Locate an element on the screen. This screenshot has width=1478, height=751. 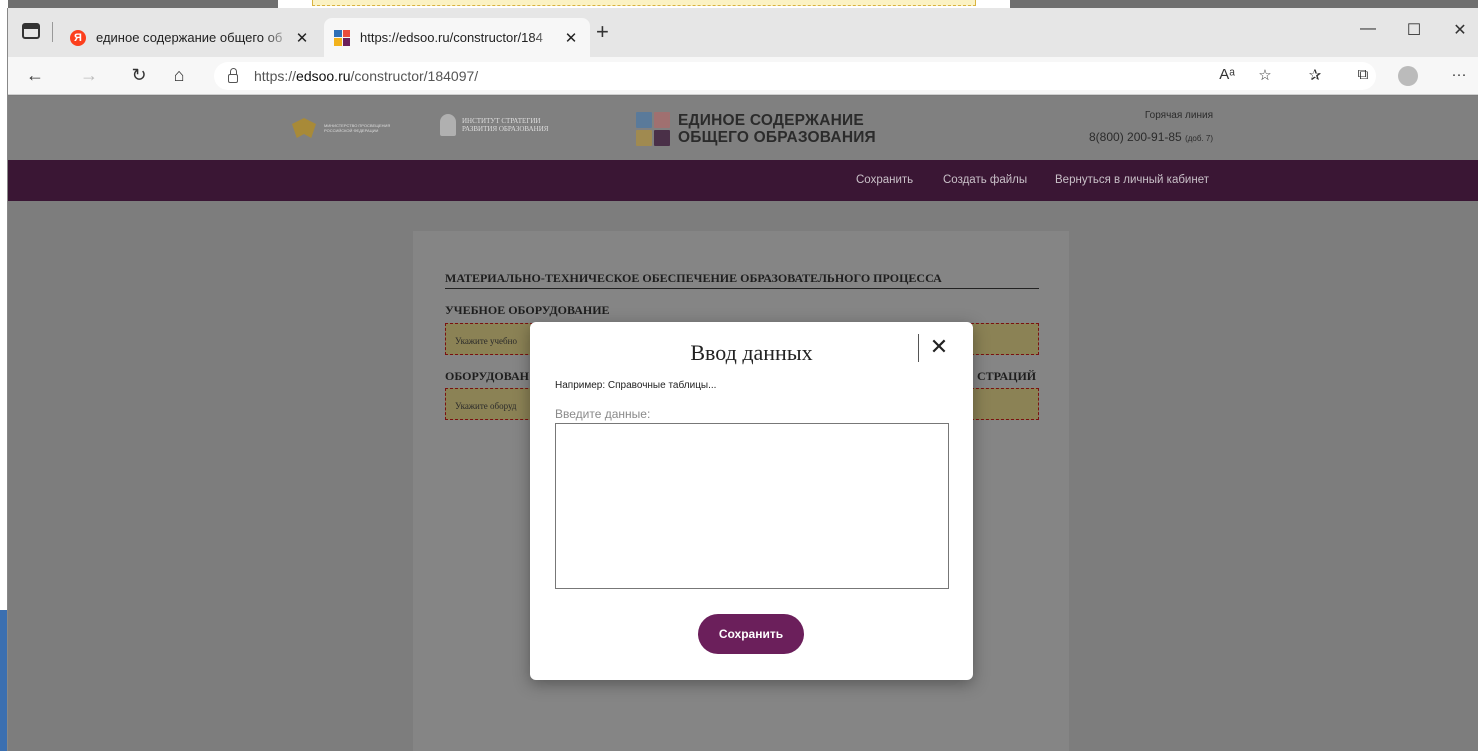
edsoo-favicon is located at coordinates (342, 37).